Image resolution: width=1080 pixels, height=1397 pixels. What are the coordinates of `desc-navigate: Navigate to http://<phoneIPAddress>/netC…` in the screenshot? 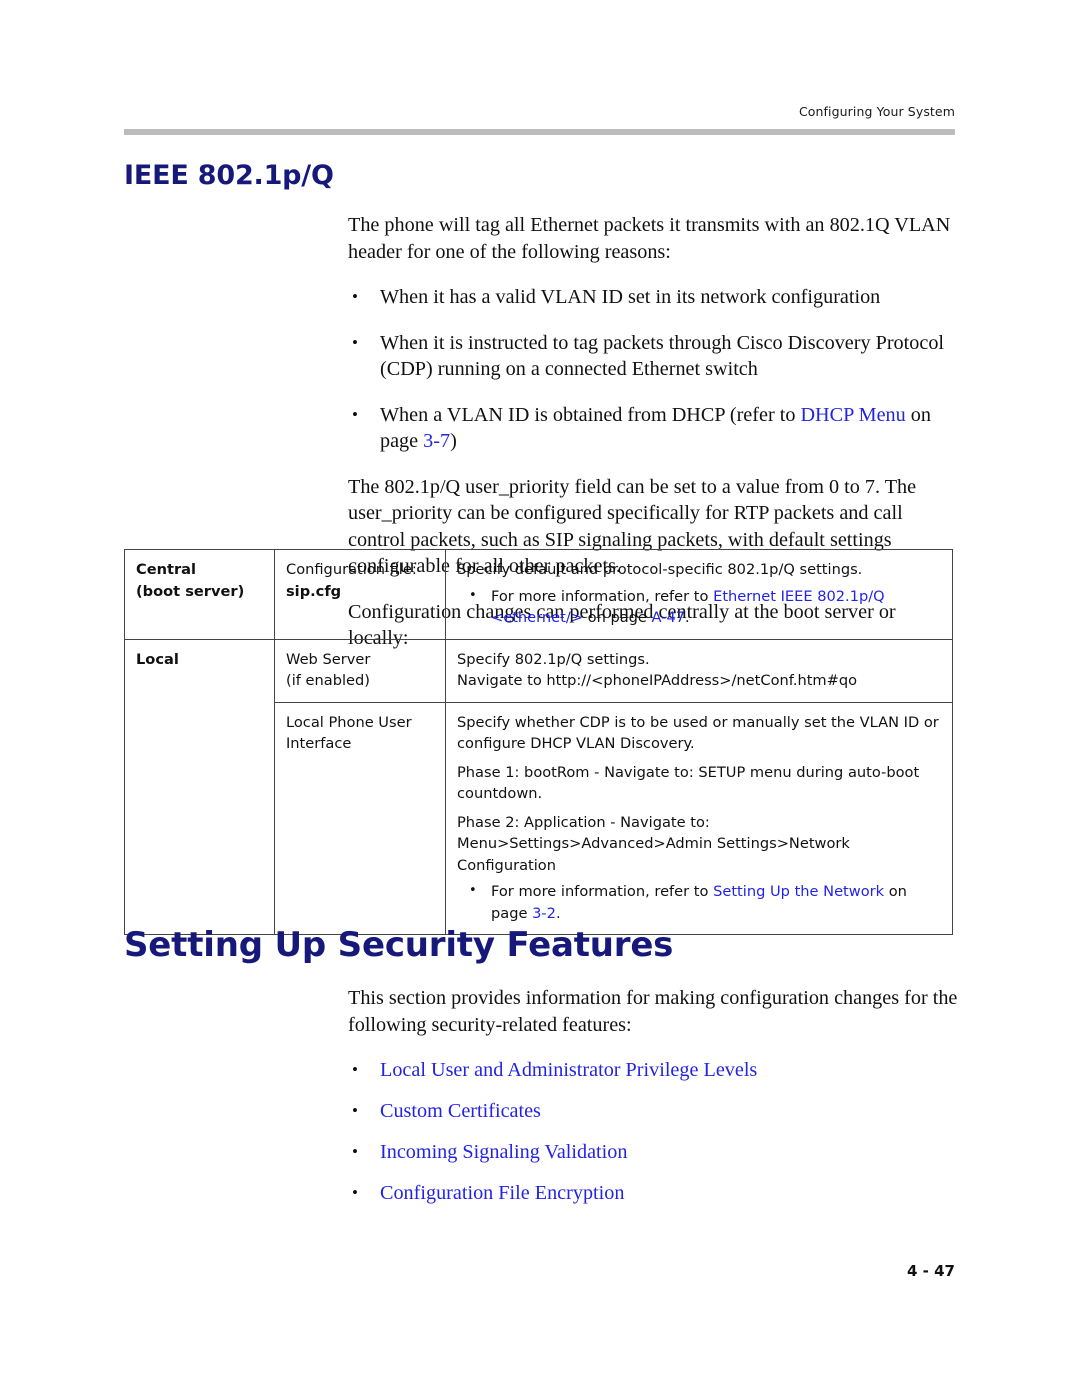 It's located at (657, 680).